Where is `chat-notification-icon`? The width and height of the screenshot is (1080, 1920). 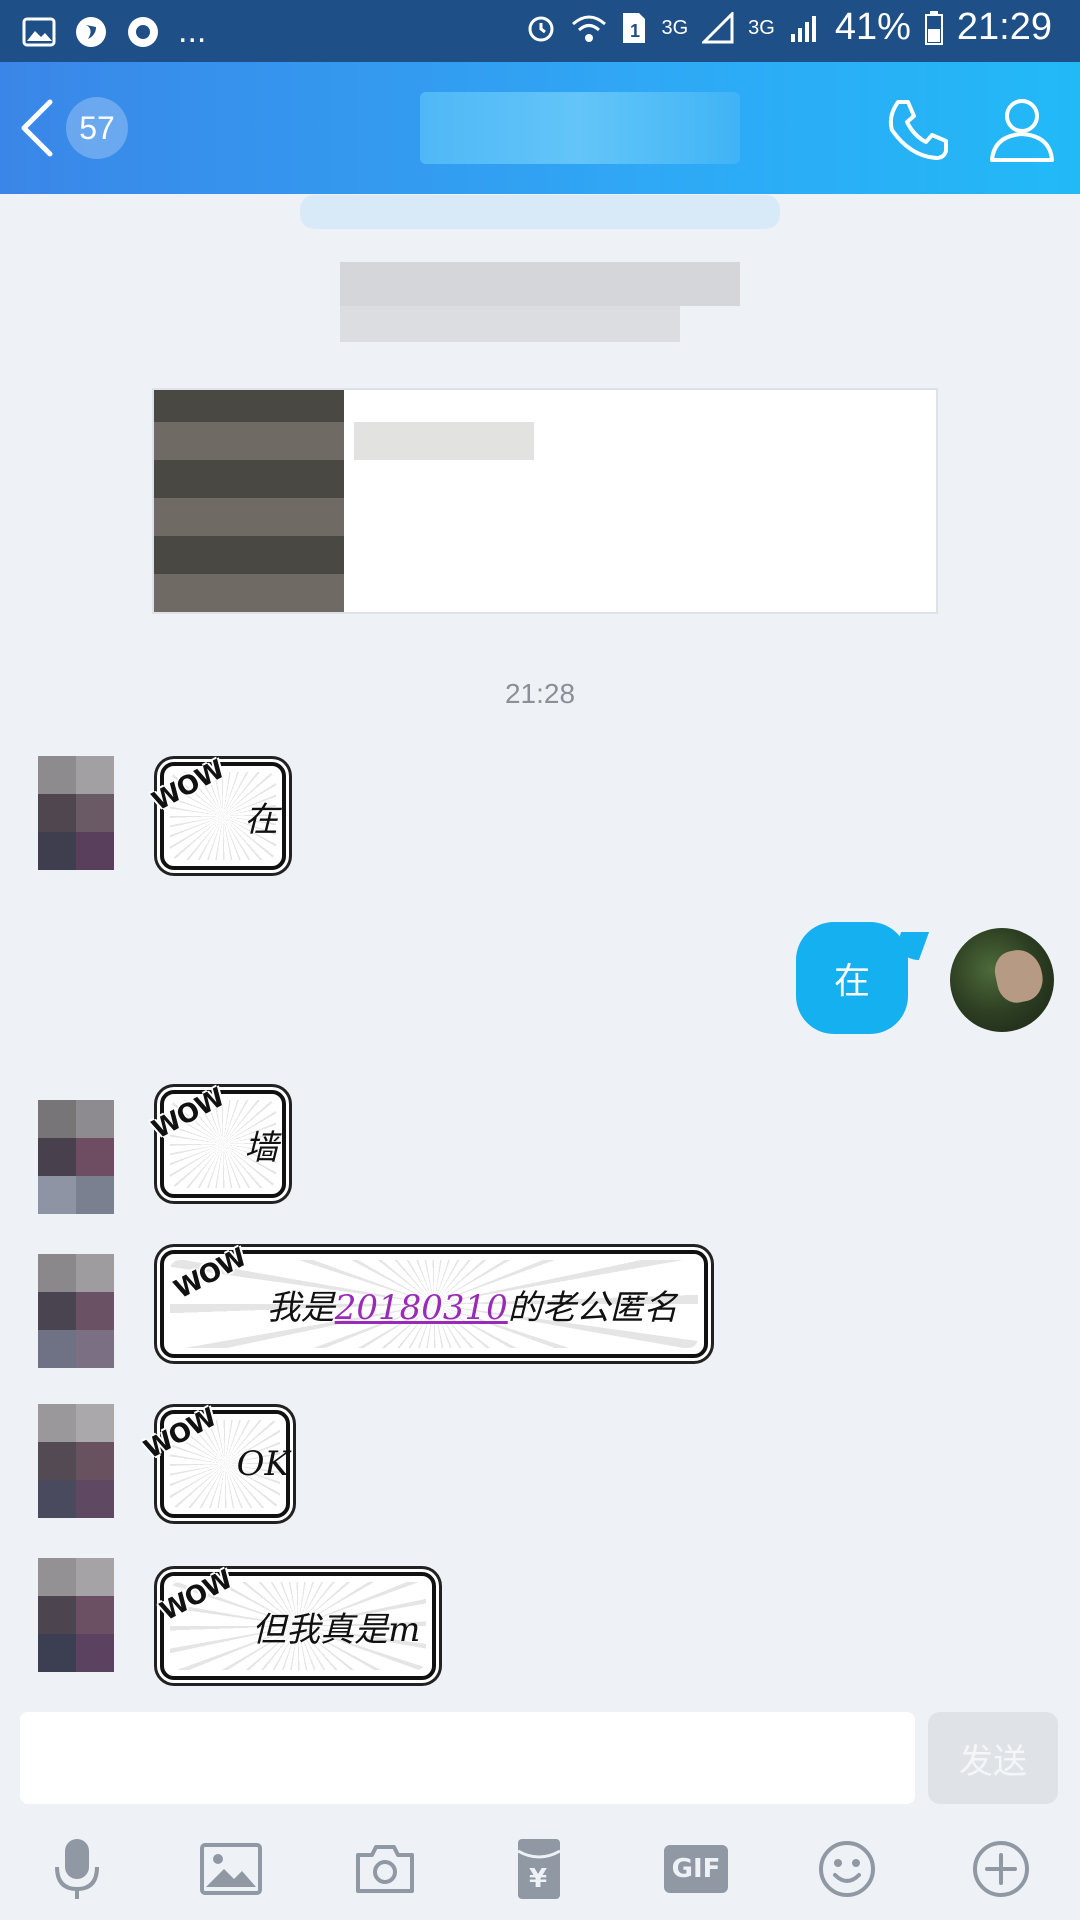 chat-notification-icon is located at coordinates (143, 31).